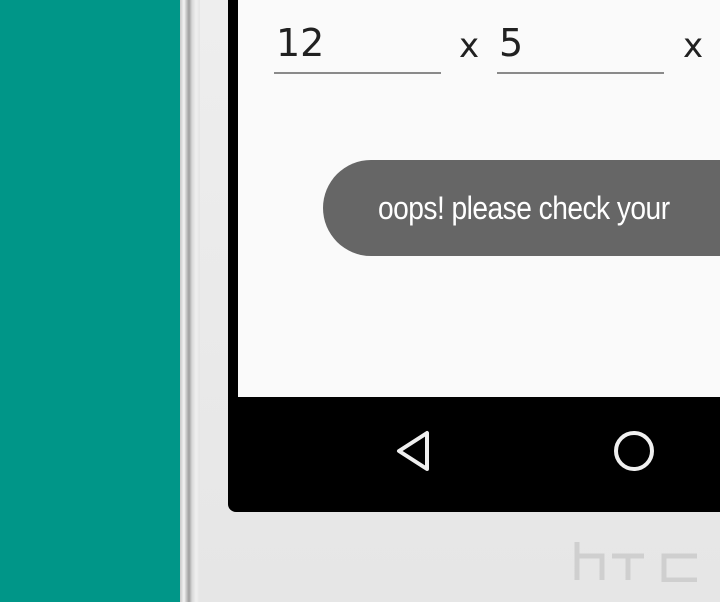 This screenshot has width=720, height=602. I want to click on multiply-symbol-2: x, so click(693, 46).